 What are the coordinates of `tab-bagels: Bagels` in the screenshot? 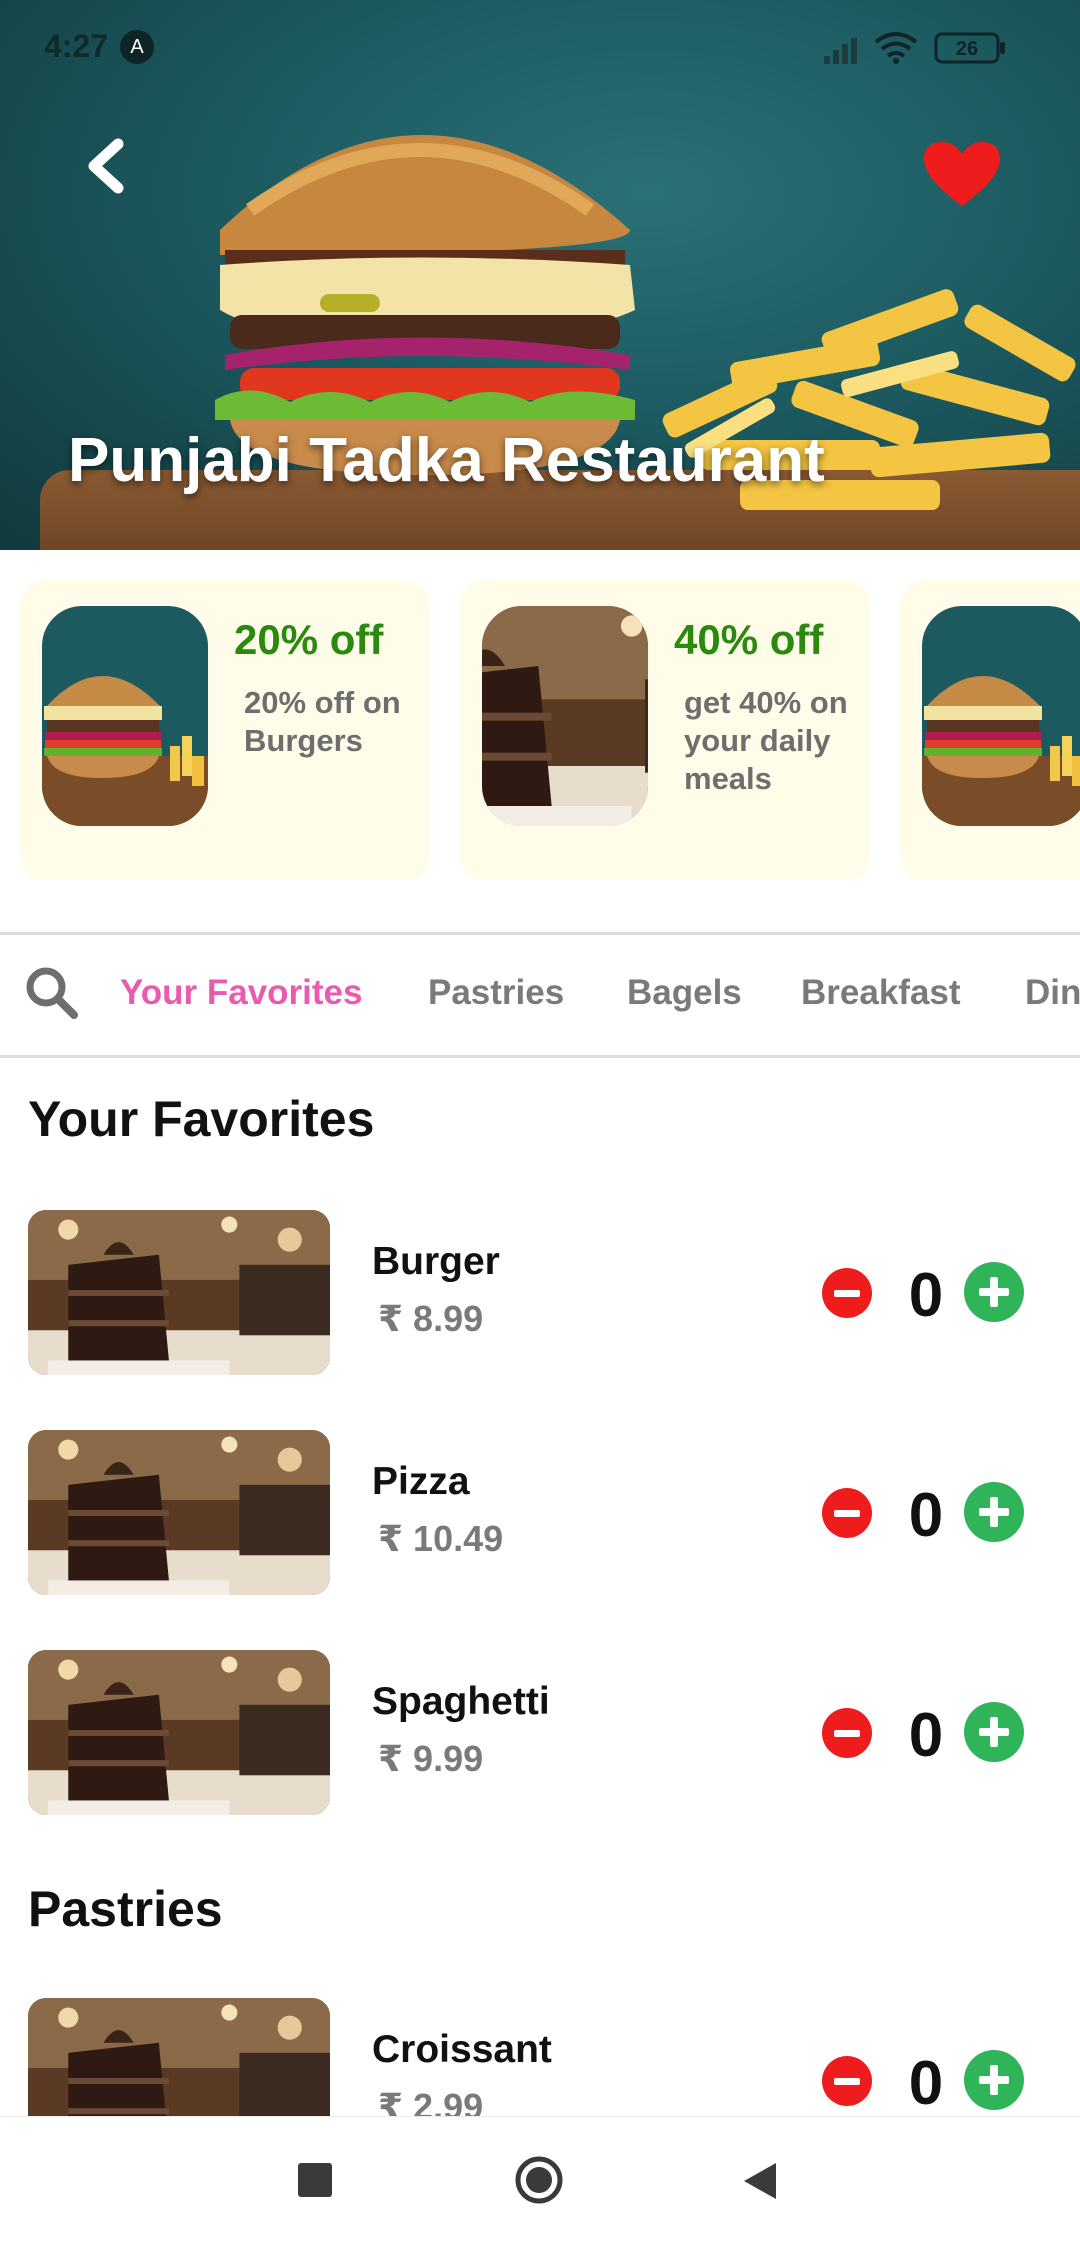 It's located at (684, 993).